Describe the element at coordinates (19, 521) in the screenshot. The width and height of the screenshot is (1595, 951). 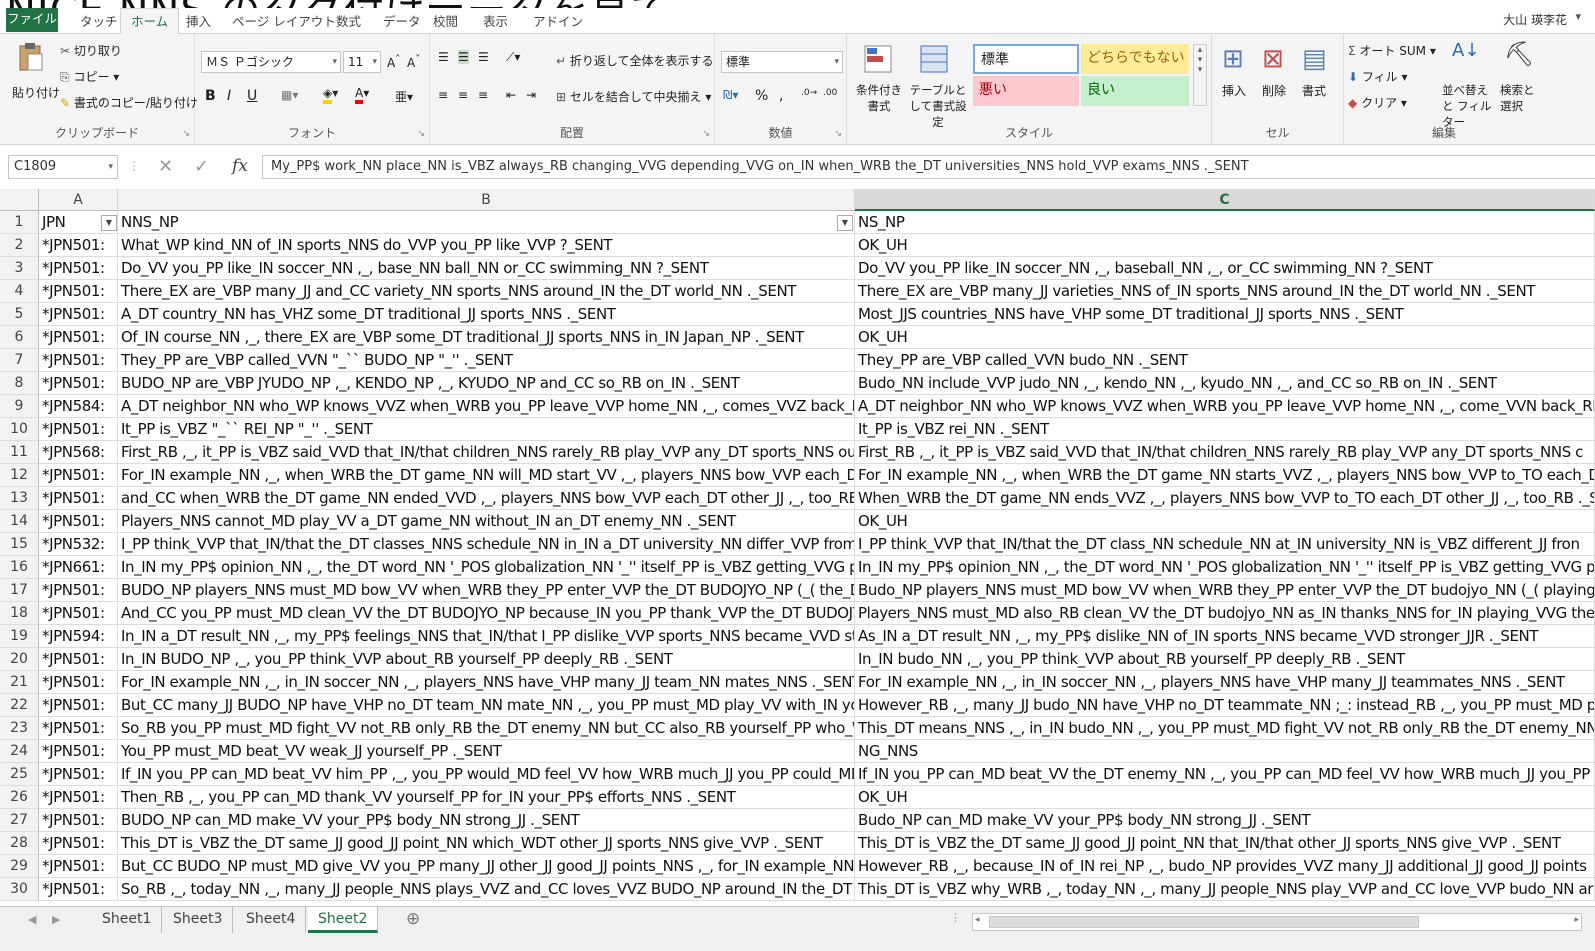
I see `row-header: 14` at that location.